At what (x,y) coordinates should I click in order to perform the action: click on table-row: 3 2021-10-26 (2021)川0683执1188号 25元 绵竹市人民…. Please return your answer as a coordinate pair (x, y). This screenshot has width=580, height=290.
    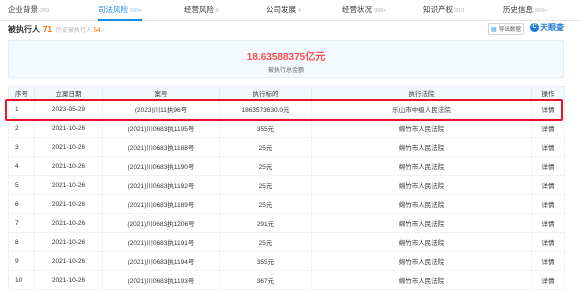
    Looking at the image, I should click on (286, 147).